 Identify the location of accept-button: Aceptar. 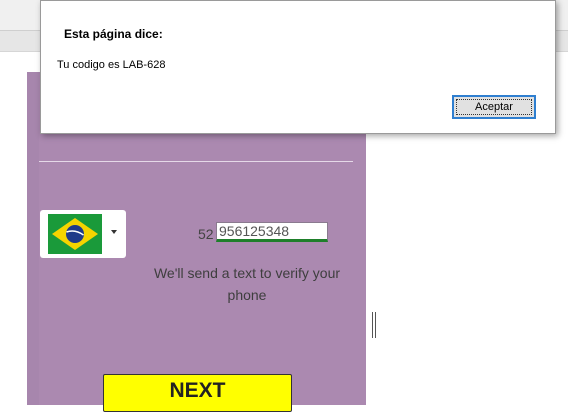
(494, 107).